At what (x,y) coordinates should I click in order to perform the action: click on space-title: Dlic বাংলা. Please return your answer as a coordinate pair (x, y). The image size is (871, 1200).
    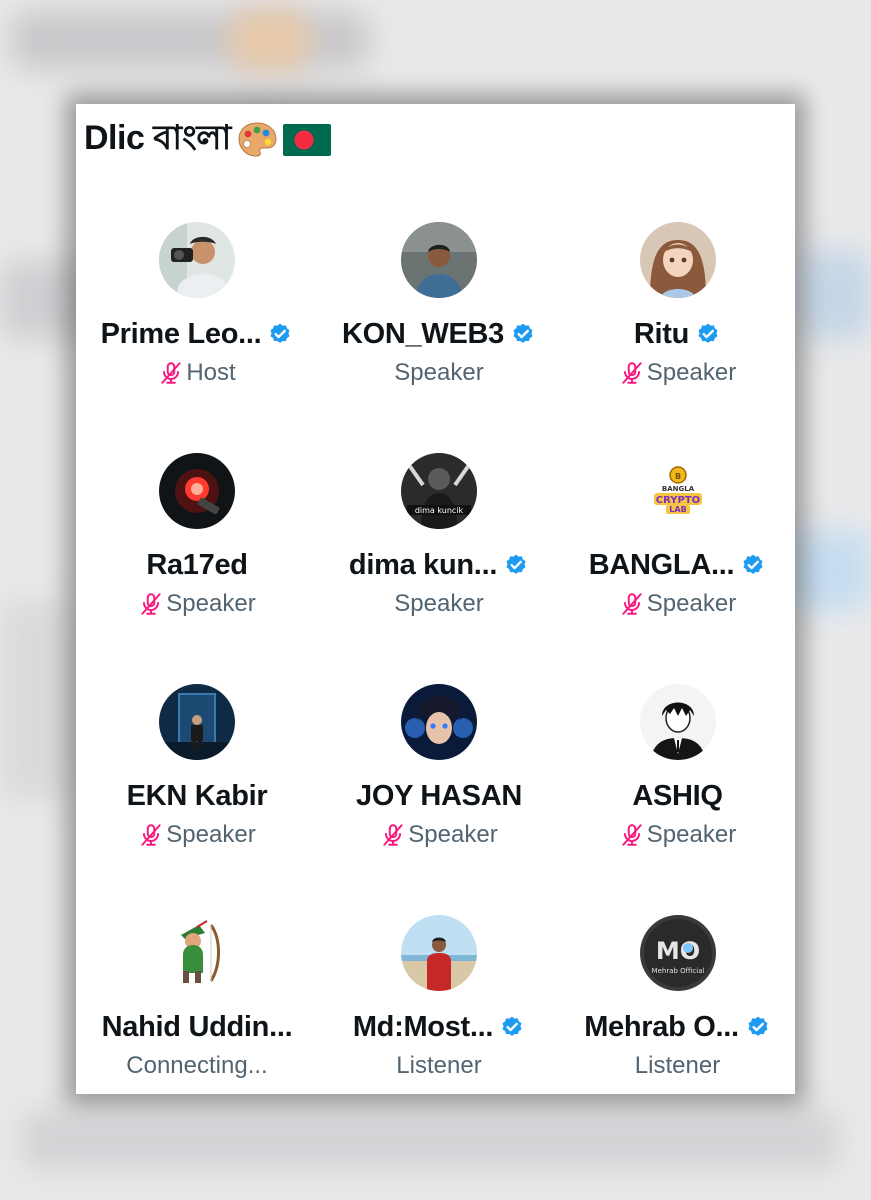
    Looking at the image, I should click on (207, 140).